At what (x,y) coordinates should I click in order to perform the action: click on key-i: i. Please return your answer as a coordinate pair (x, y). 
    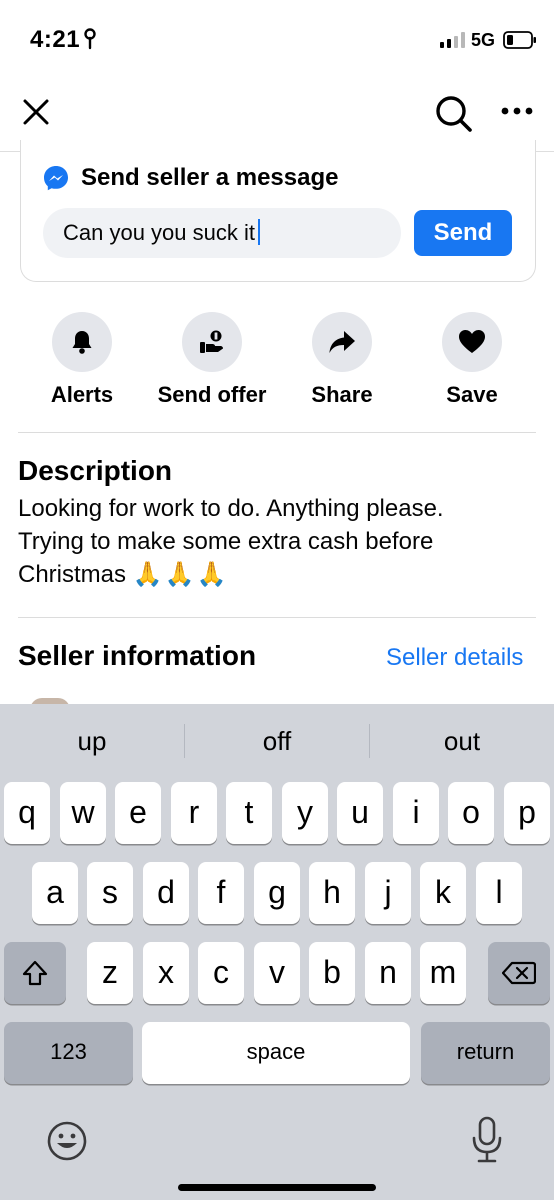
    Looking at the image, I should click on (416, 813).